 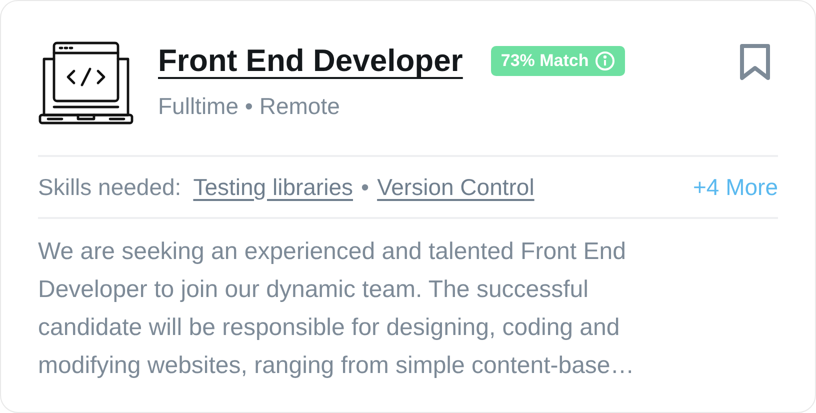 What do you see at coordinates (755, 62) in the screenshot?
I see `bookmark-icon` at bounding box center [755, 62].